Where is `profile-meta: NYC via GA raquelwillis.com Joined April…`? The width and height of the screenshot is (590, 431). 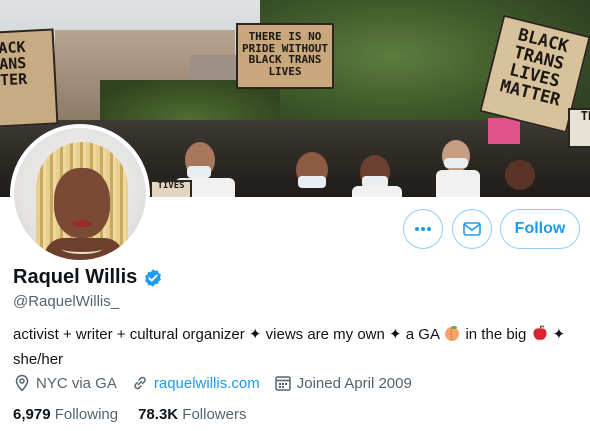
profile-meta: NYC via GA raquelwillis.com Joined April… is located at coordinates (219, 383).